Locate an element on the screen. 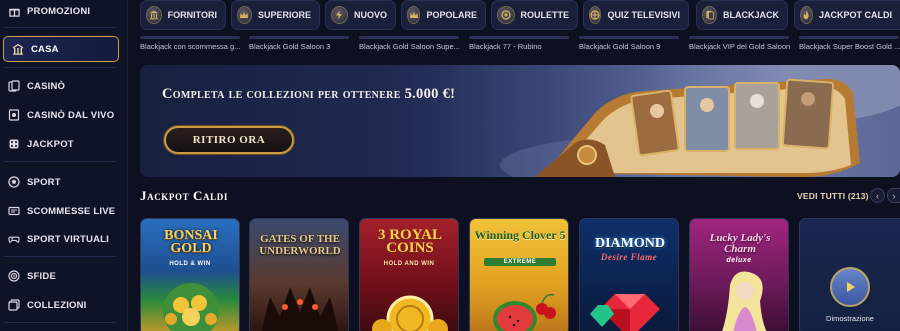  game-subtitle: Desire Flame is located at coordinates (629, 257).